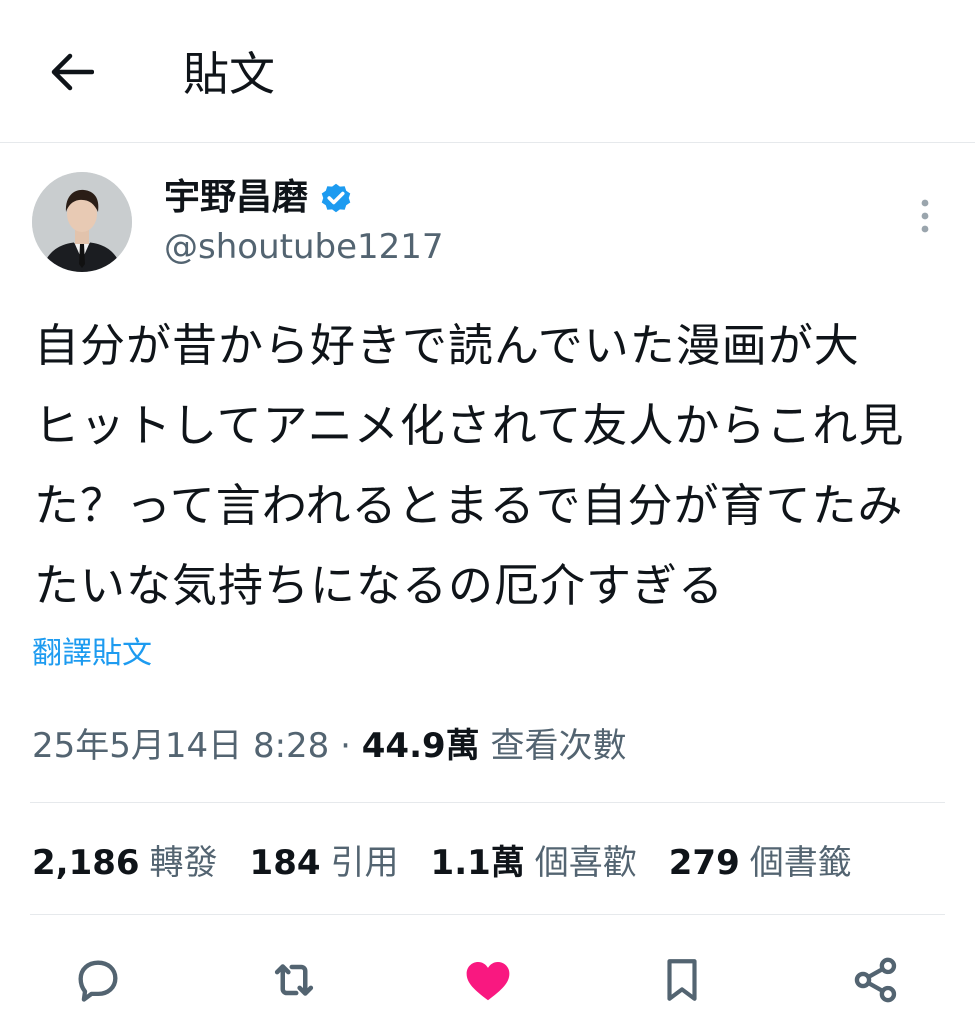 Image resolution: width=975 pixels, height=1024 pixels. Describe the element at coordinates (585, 863) in the screenshot. I see `likes-label: 個喜歡` at that location.